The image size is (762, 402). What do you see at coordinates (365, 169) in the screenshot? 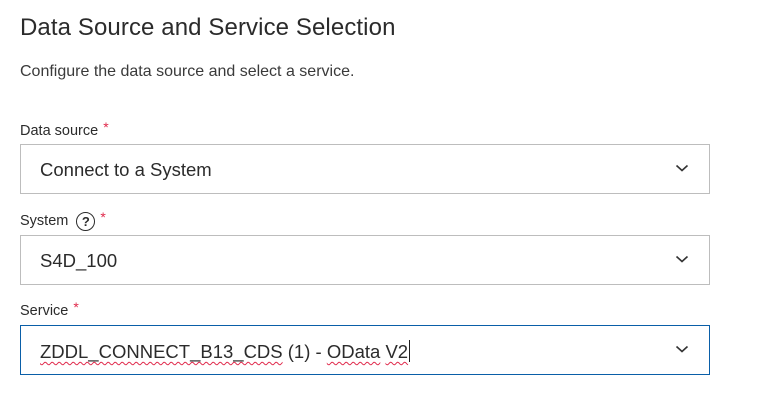
I see `data-source-dropdown: Connect to a System` at bounding box center [365, 169].